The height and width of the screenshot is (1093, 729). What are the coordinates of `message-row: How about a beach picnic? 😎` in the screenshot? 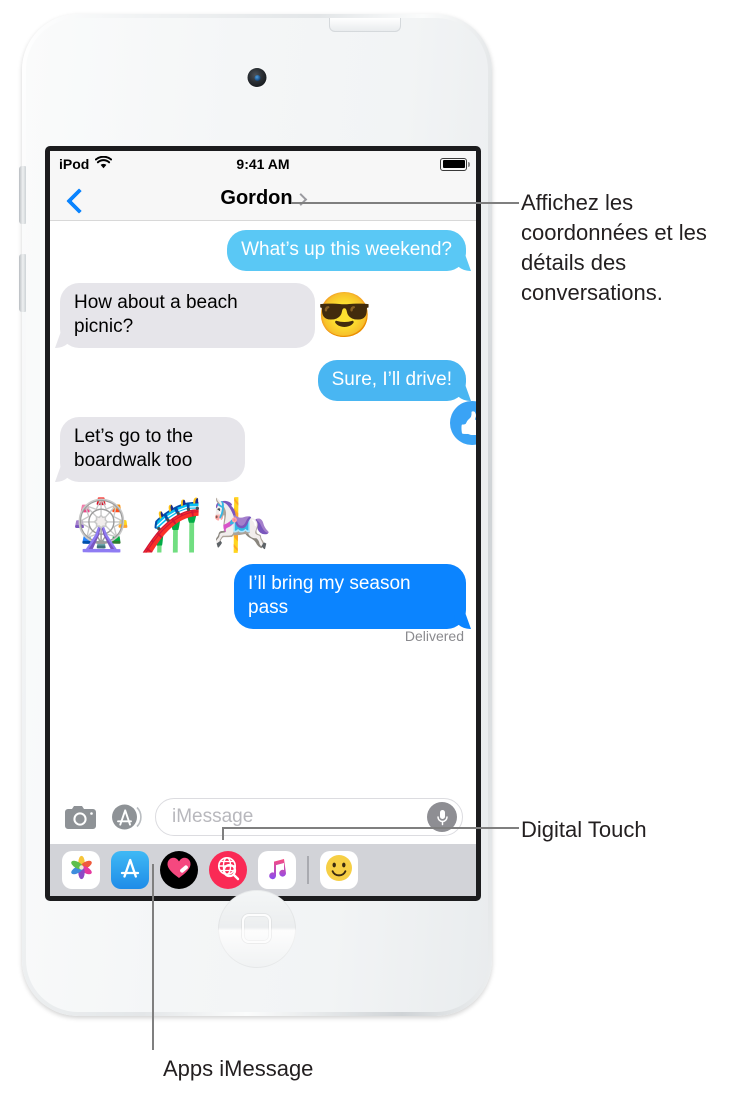 It's located at (263, 315).